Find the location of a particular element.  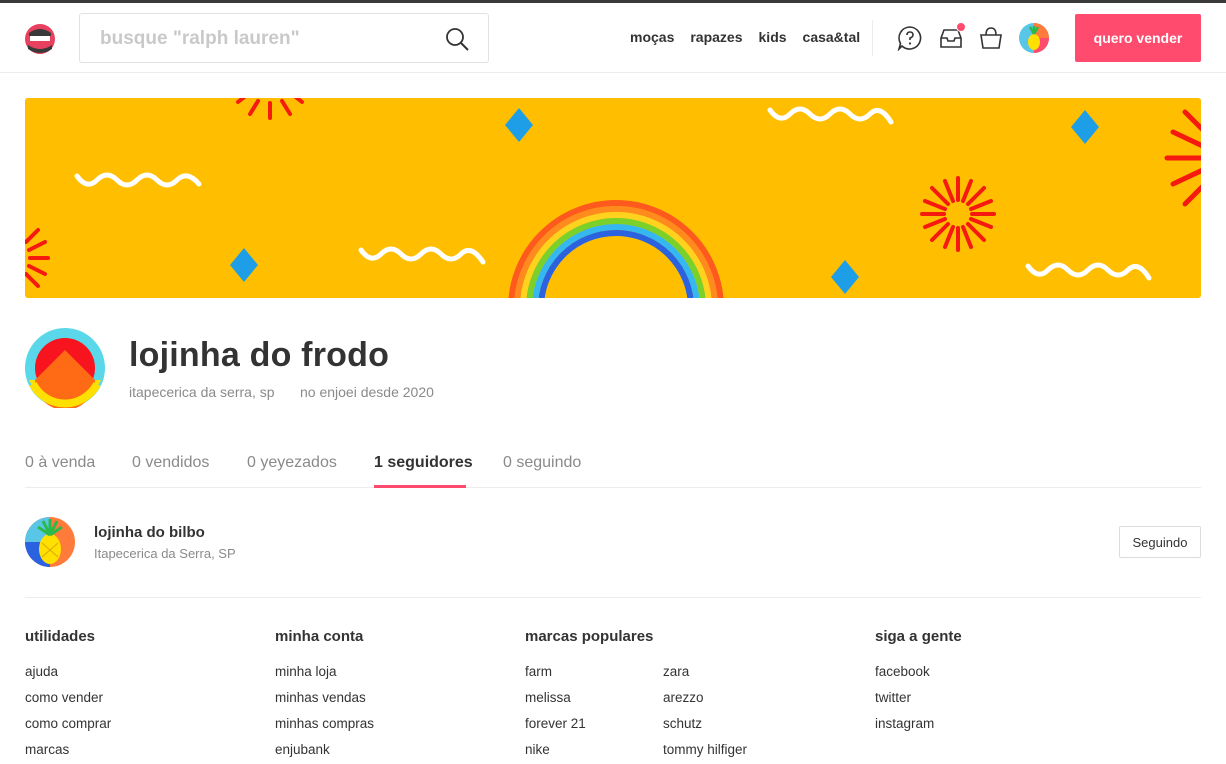

footer-link-ajuda: ajuda is located at coordinates (68, 676).